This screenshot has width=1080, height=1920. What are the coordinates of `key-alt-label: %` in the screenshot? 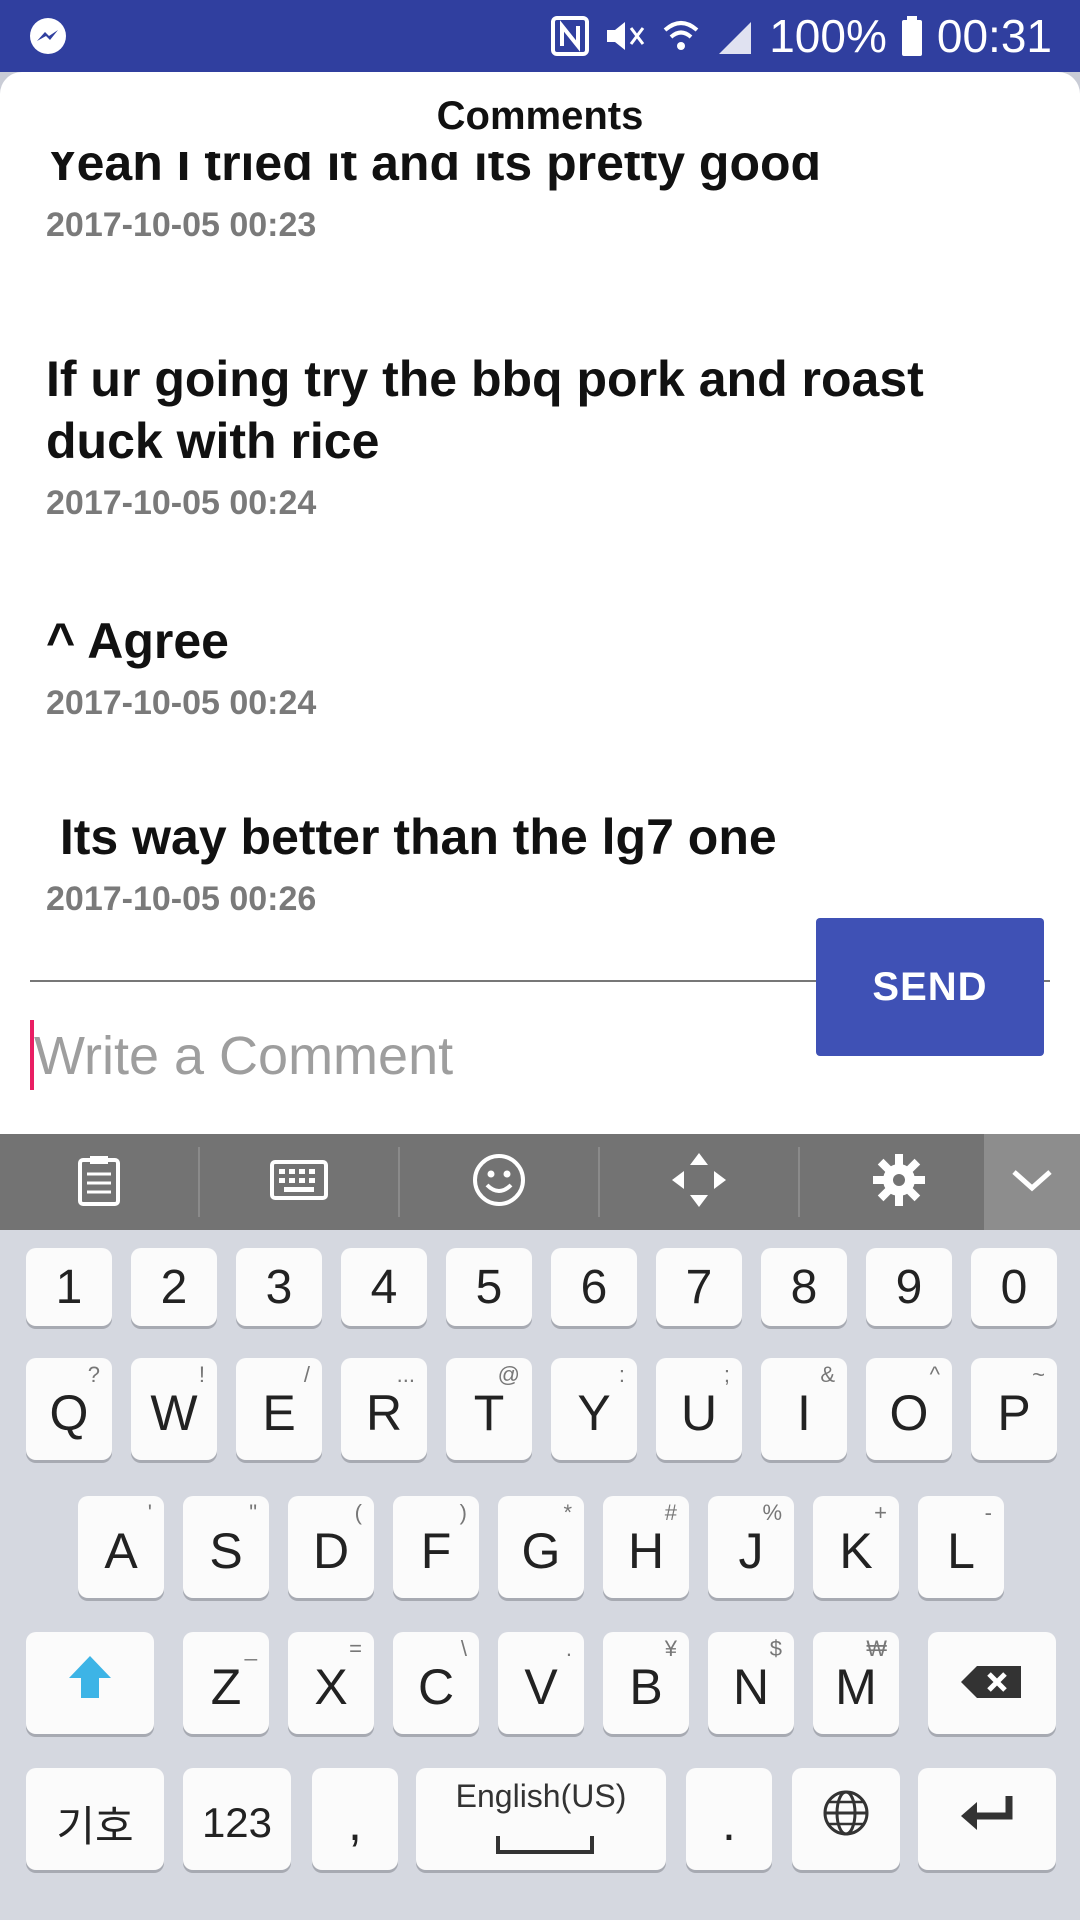 It's located at (772, 1512).